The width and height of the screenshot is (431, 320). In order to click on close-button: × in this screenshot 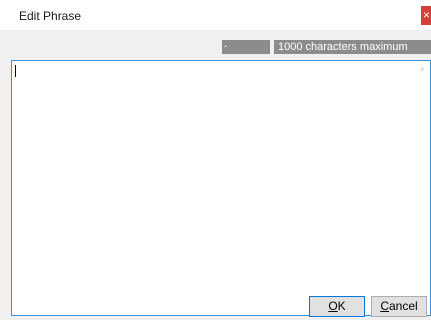, I will do `click(426, 15)`.